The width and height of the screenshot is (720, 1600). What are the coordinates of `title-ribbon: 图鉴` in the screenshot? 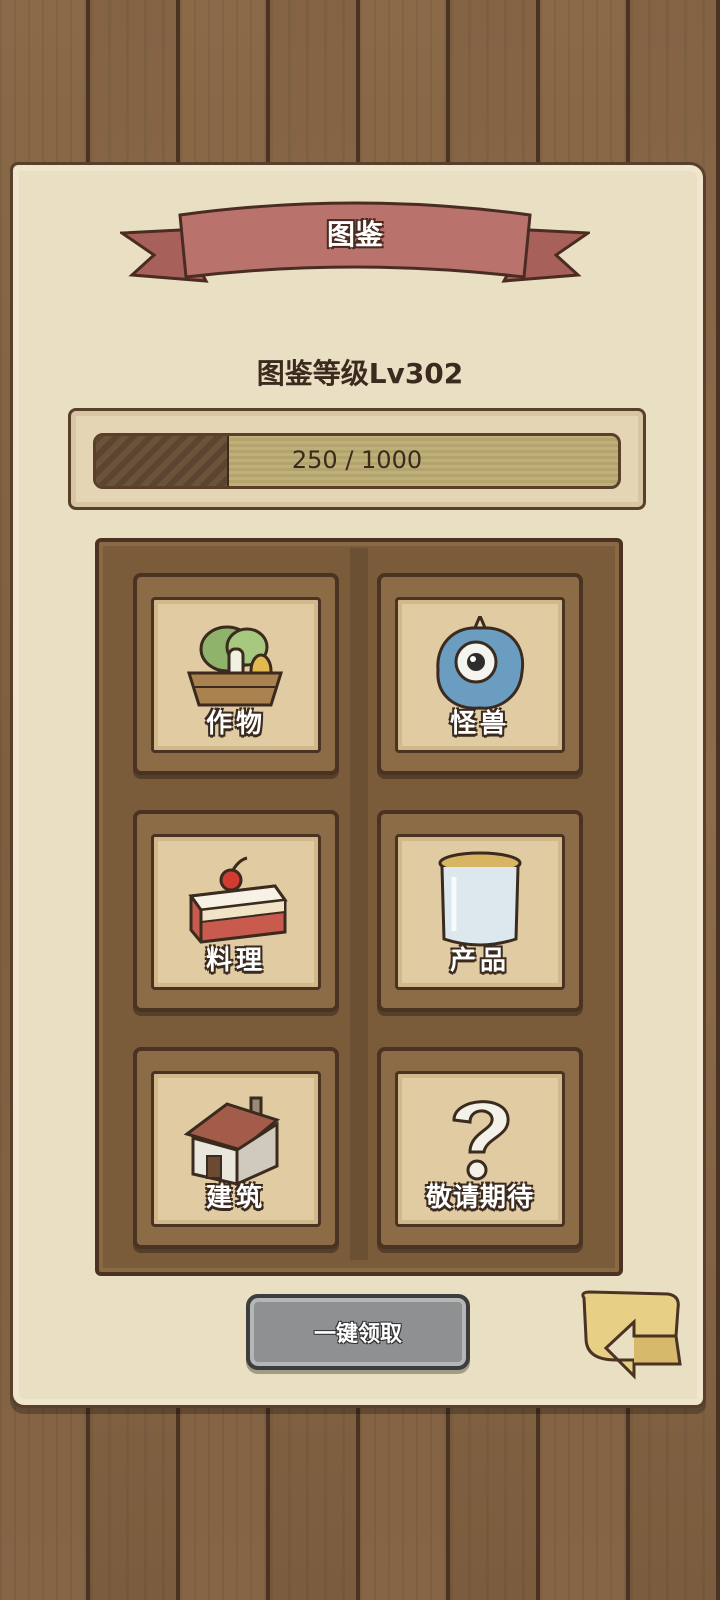 It's located at (355, 245).